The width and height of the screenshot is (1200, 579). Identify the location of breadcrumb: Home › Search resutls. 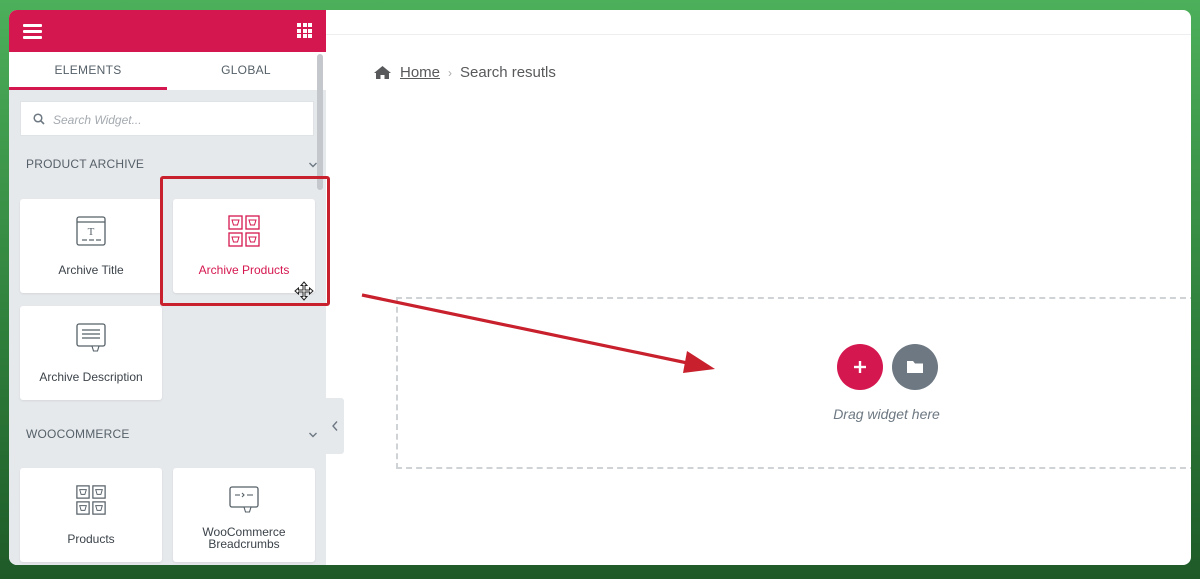
(464, 72).